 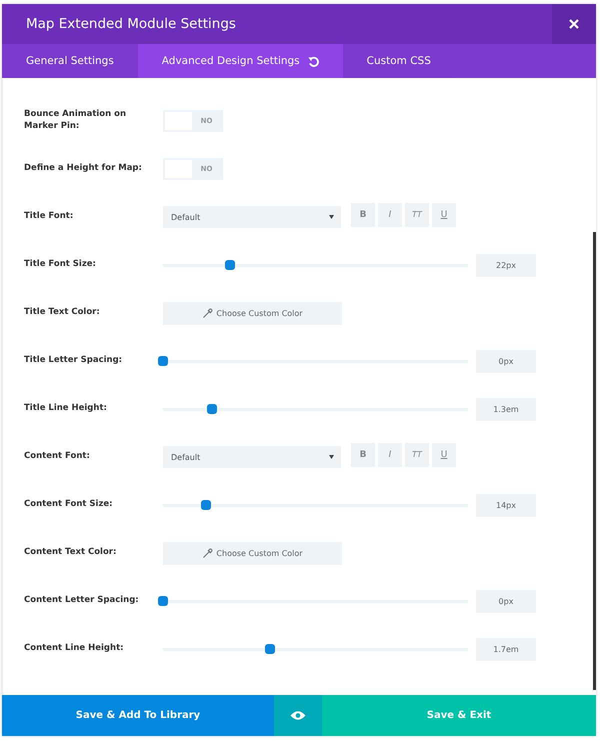 I want to click on setting-label: Content Line Height:, so click(x=74, y=649).